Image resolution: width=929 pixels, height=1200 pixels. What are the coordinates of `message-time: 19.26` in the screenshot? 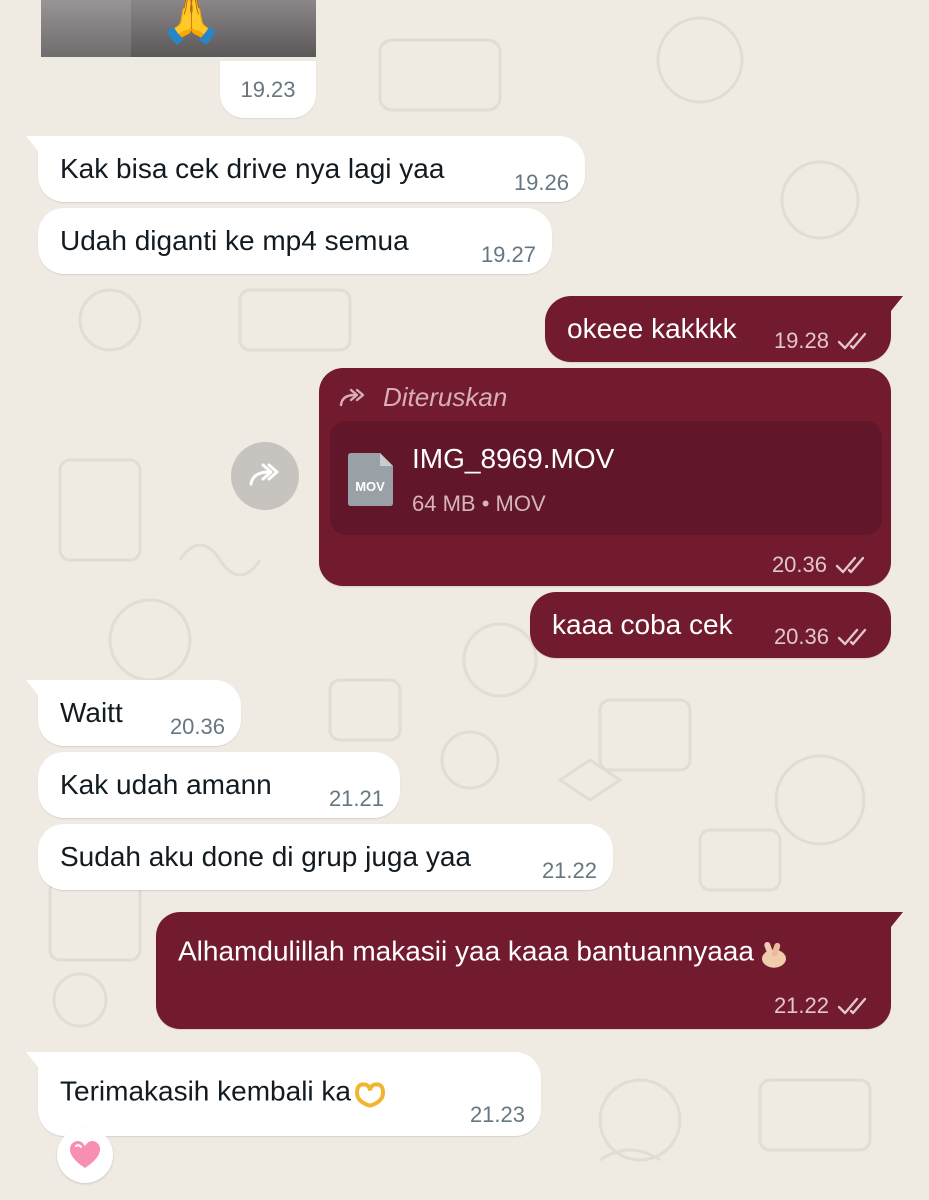 It's located at (541, 182).